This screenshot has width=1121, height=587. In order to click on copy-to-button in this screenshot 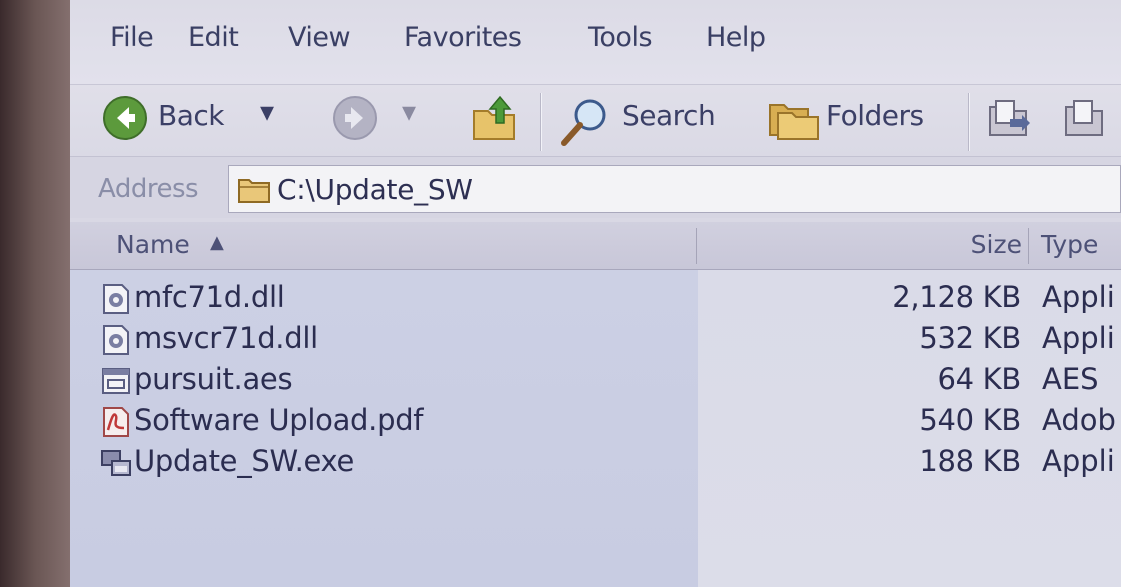, I will do `click(1091, 121)`.